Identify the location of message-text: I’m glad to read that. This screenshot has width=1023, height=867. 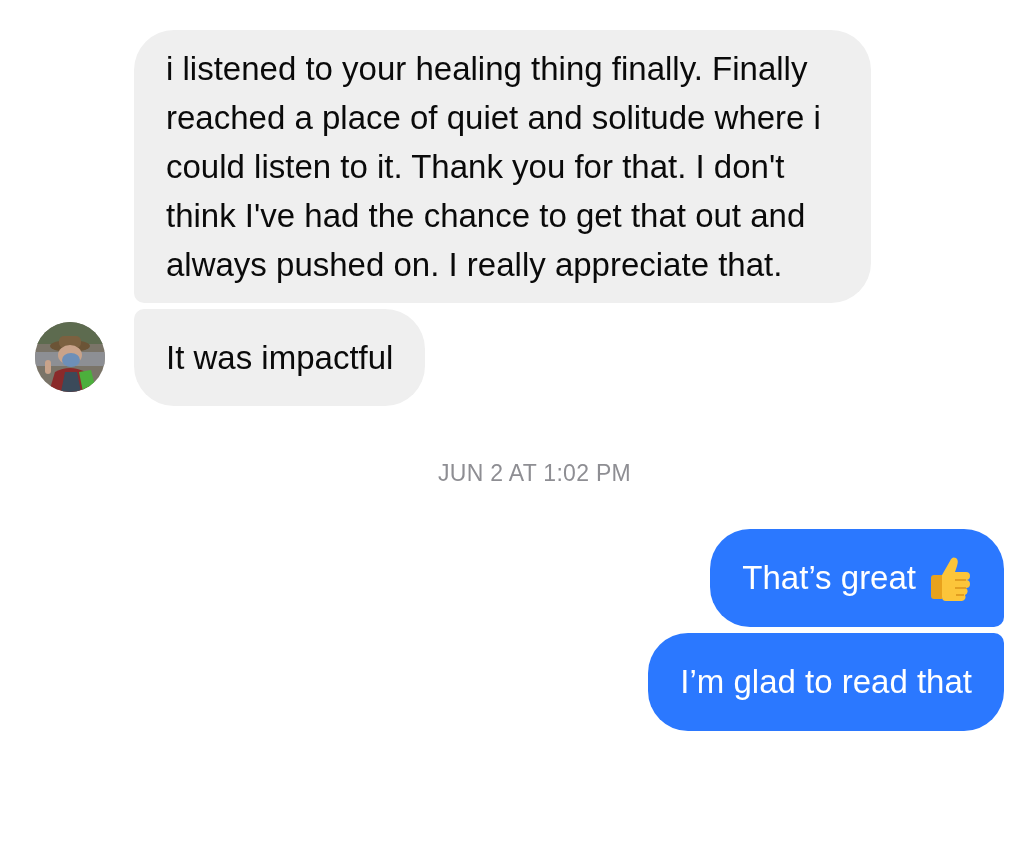
(826, 682).